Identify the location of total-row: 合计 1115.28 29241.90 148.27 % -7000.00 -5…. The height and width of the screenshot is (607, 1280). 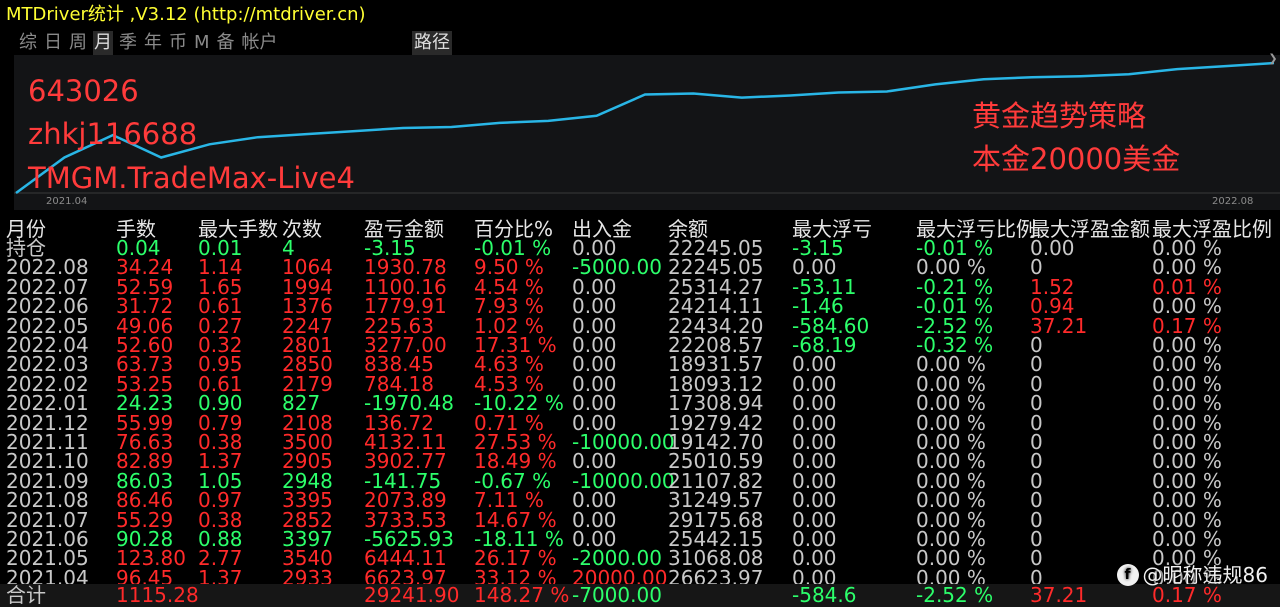
(640, 595).